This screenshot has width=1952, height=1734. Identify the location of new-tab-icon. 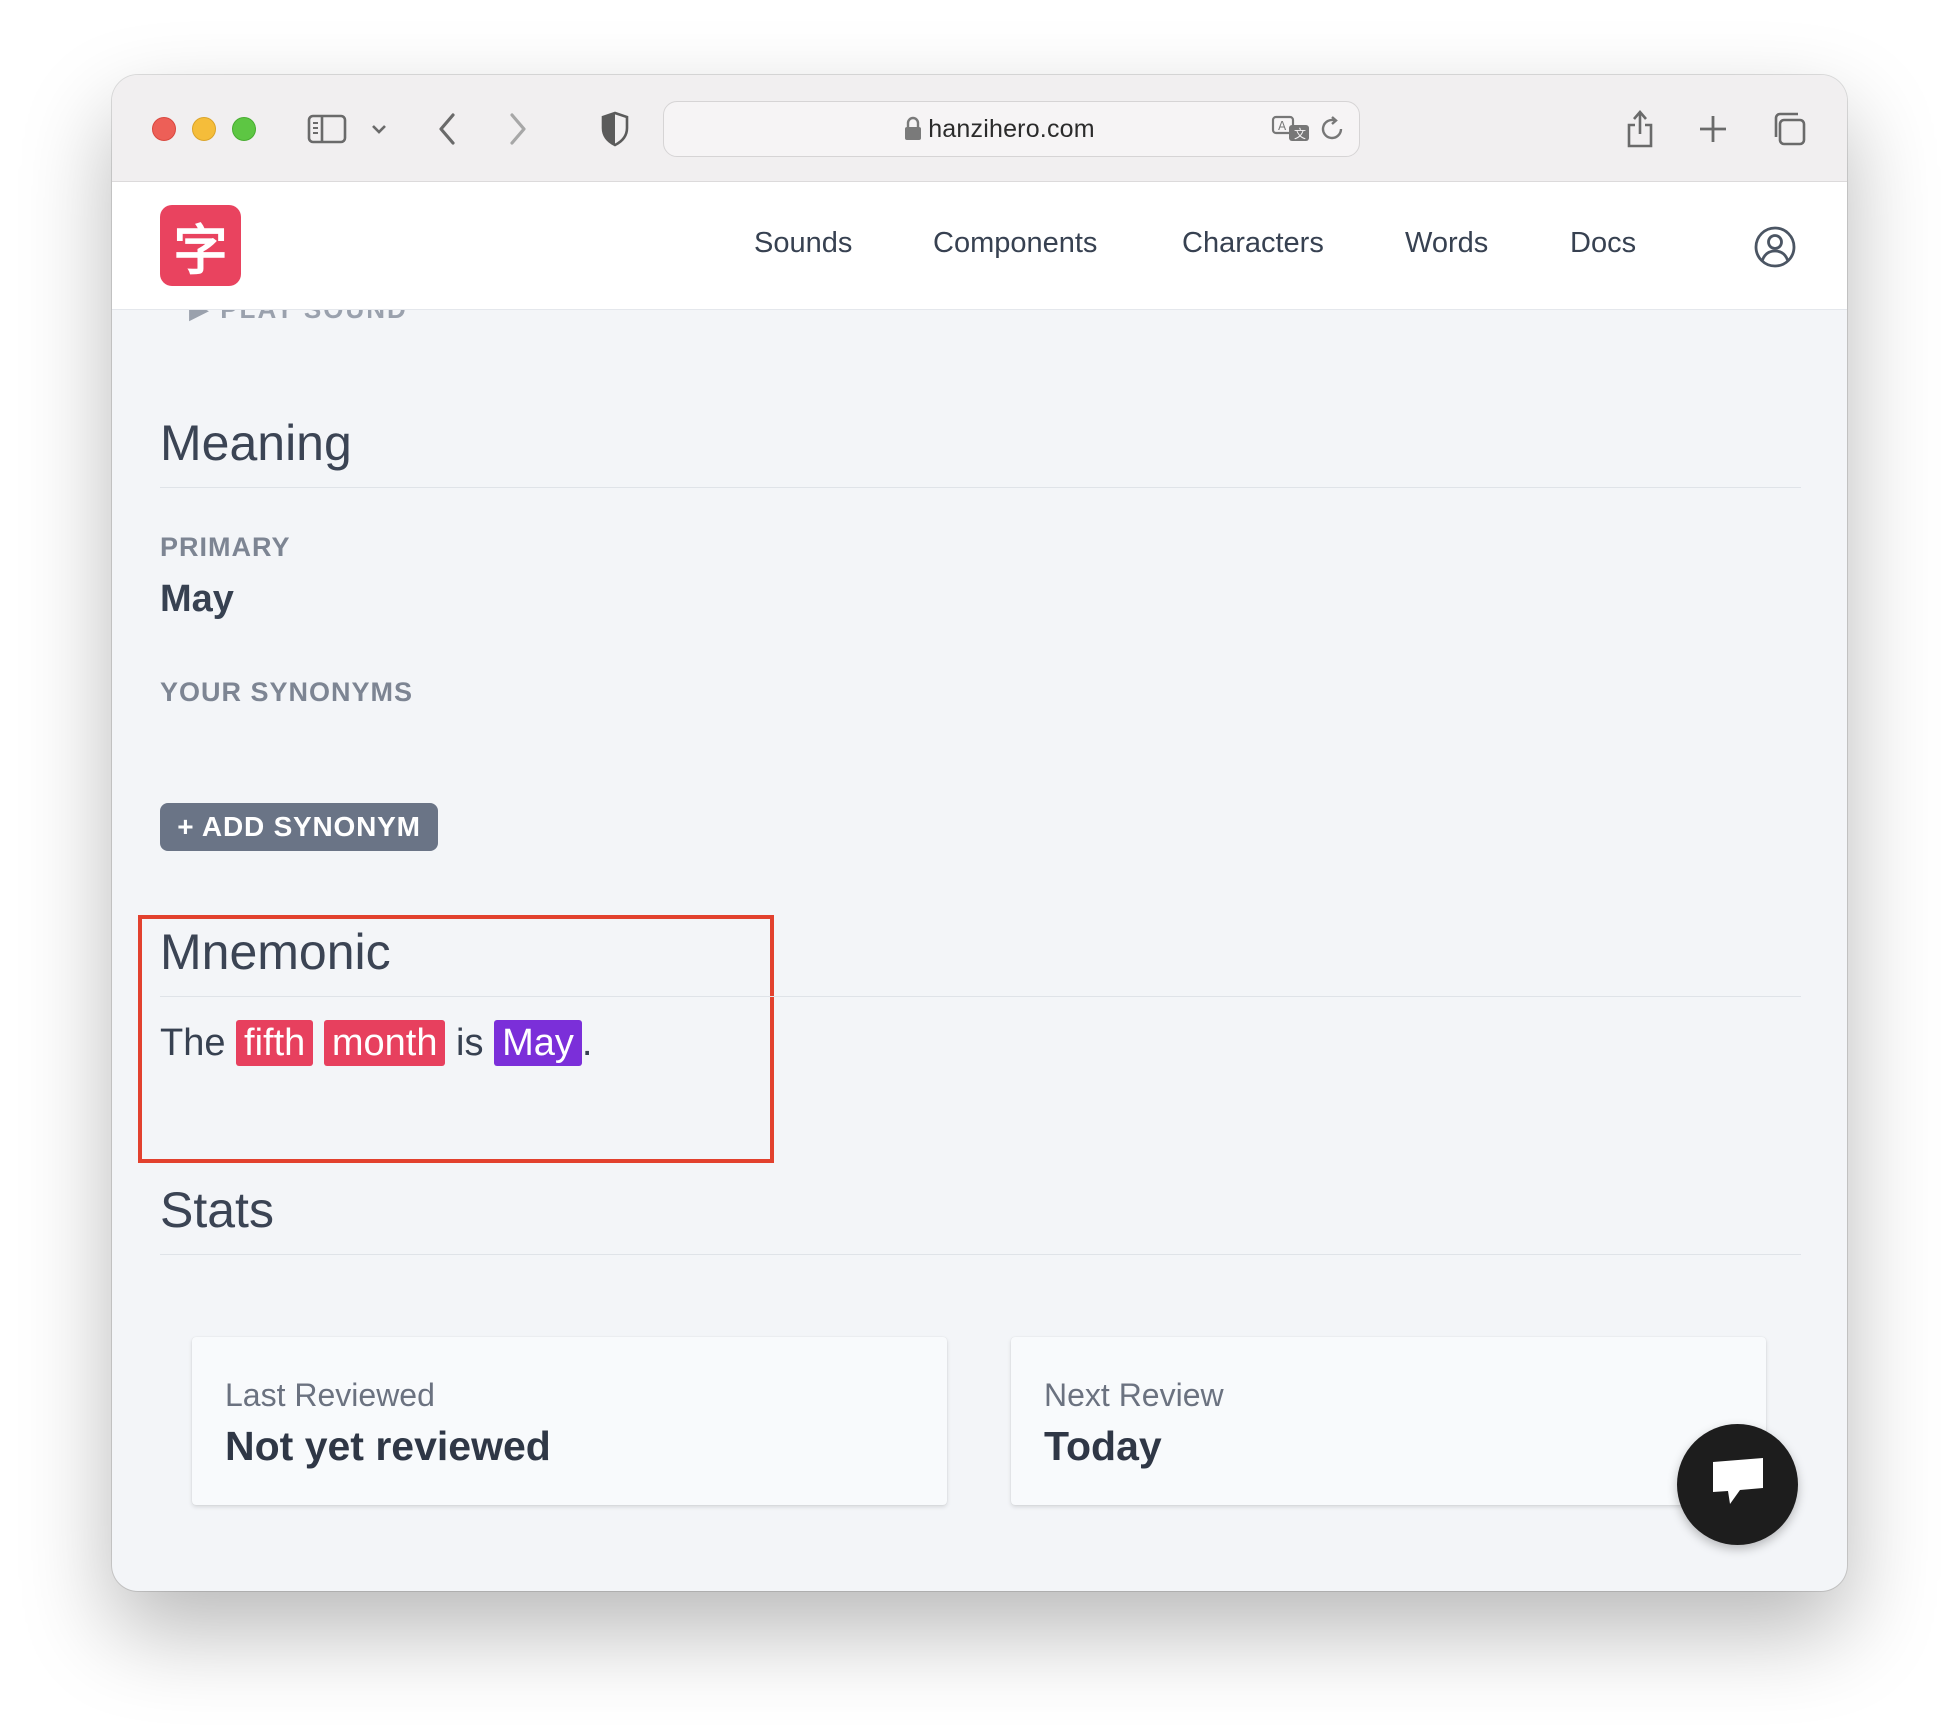
(1713, 129).